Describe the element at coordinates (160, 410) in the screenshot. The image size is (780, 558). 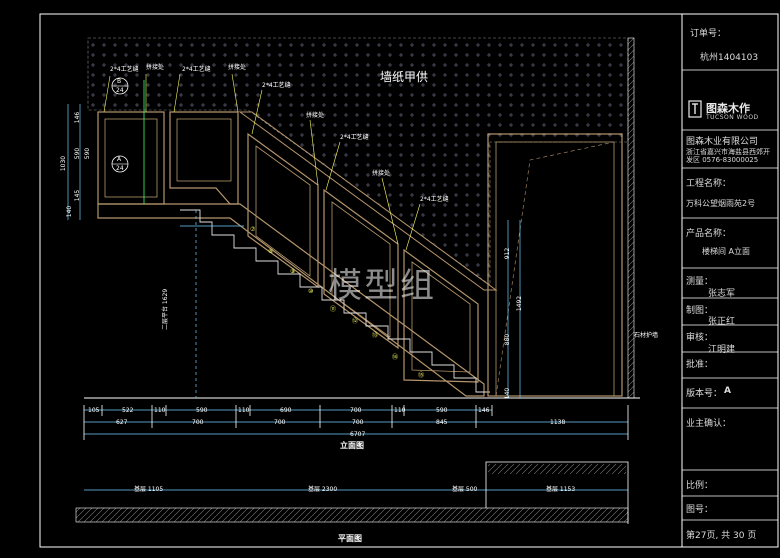
I see `dim-r1-2: 110` at that location.